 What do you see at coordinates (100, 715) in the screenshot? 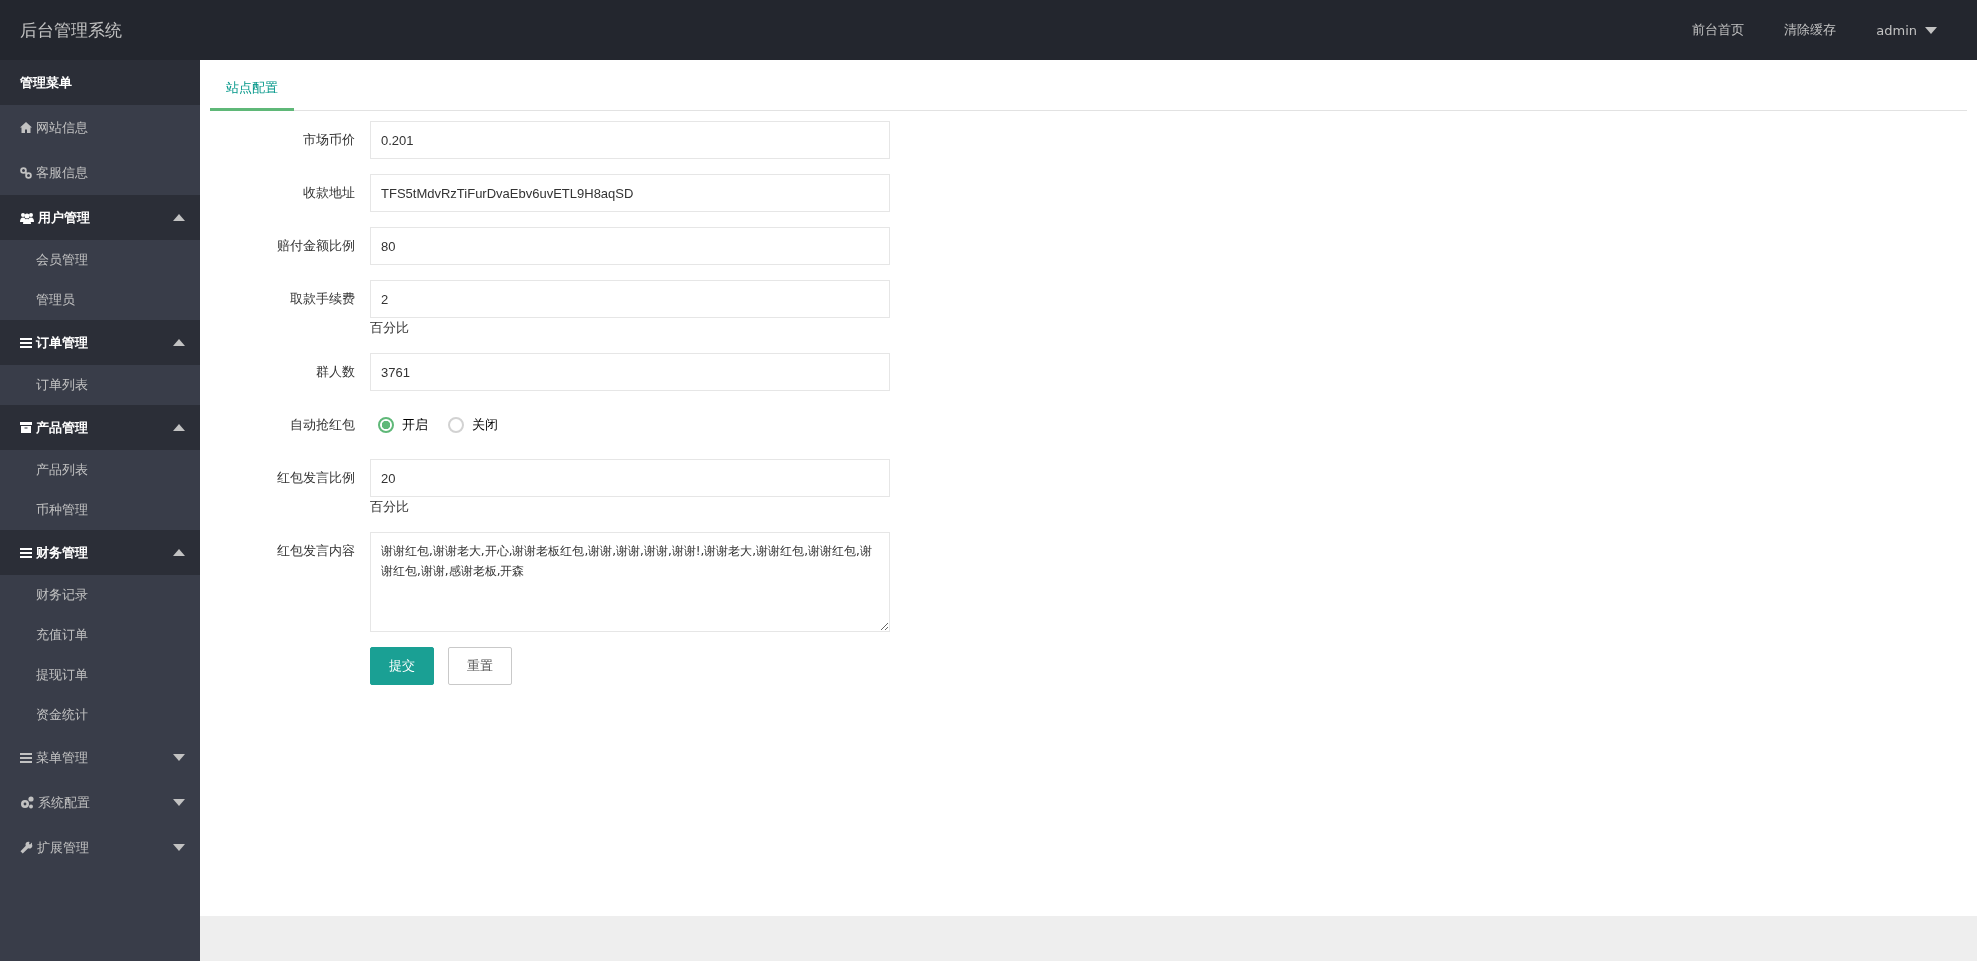
I see `submenu-item: 资金统计` at bounding box center [100, 715].